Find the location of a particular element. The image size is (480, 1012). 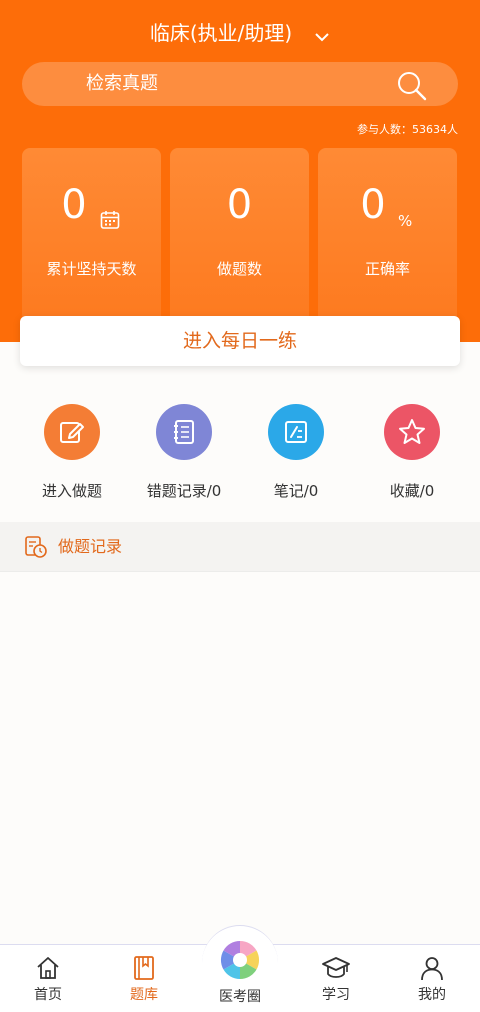

feature-label: 收藏/0 is located at coordinates (412, 491).